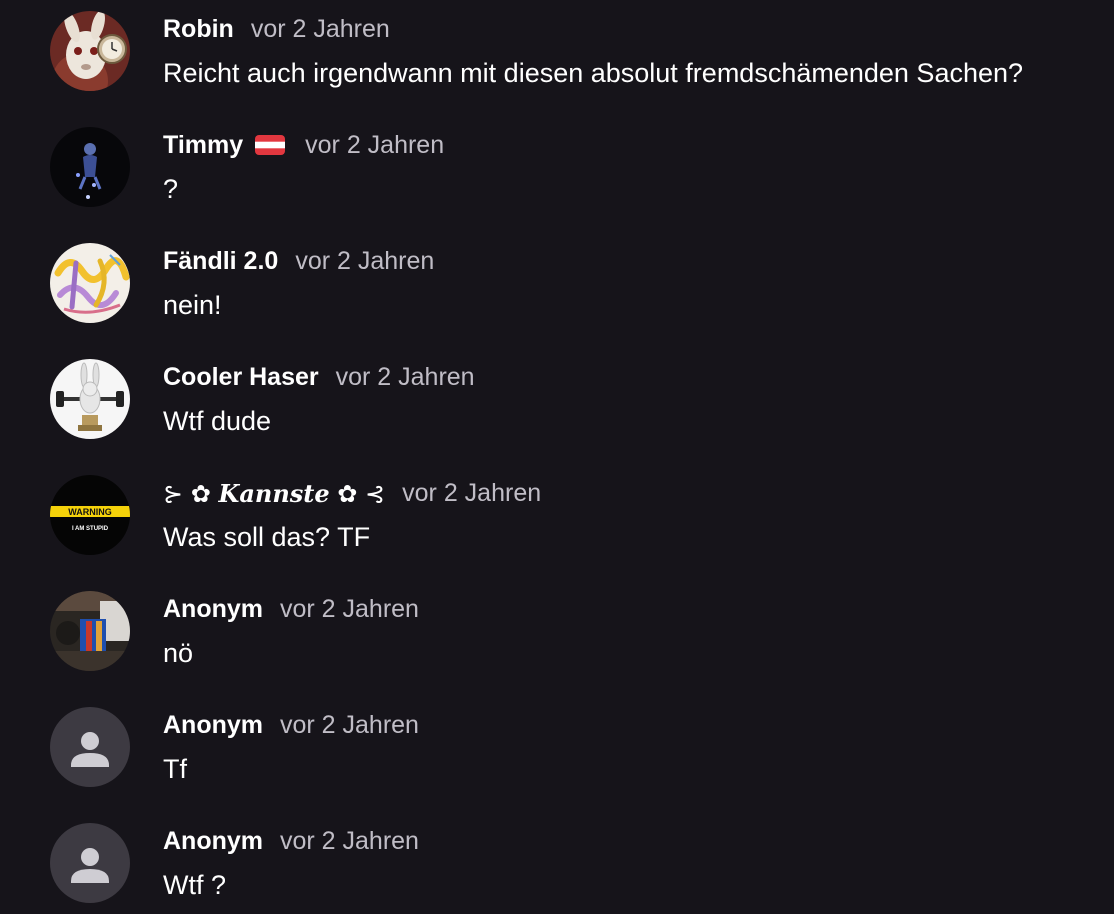 This screenshot has width=1114, height=914. I want to click on comment-text: nein!, so click(192, 305).